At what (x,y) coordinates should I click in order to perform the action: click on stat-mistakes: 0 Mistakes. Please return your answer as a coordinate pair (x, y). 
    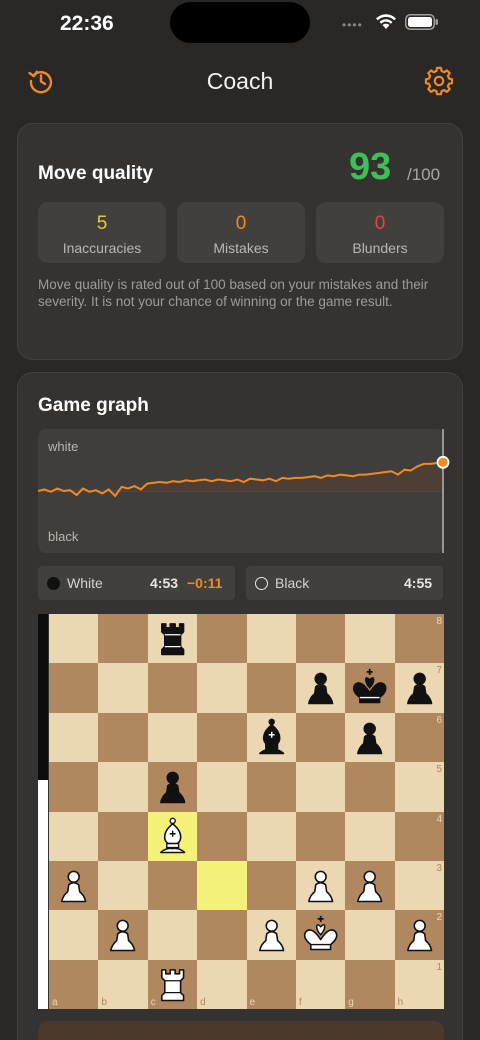
    Looking at the image, I should click on (241, 232).